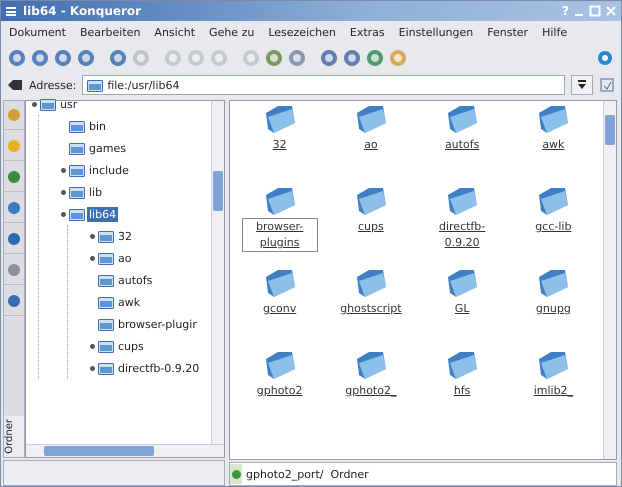 This screenshot has height=487, width=622. I want to click on file-name: cups, so click(371, 227).